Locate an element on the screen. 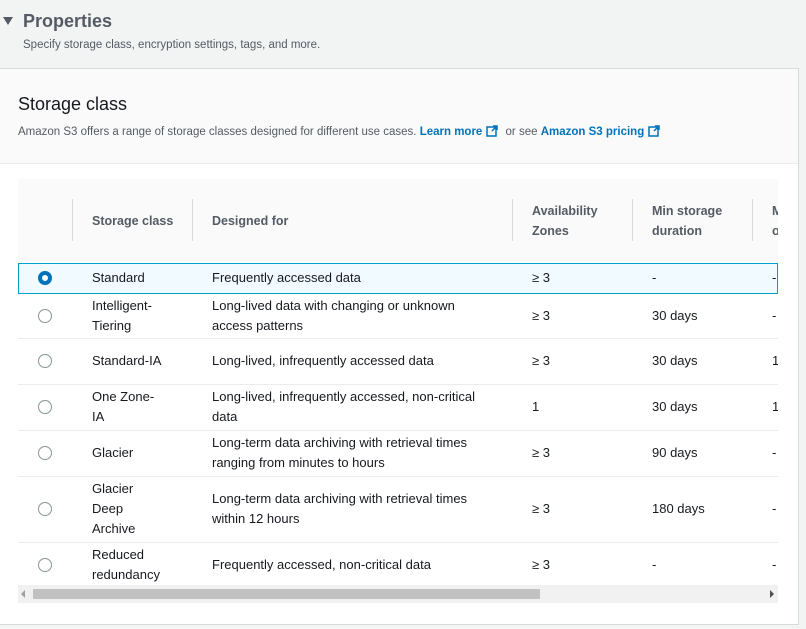 Image resolution: width=806 pixels, height=629 pixels. column-header: Min billable object size is located at coordinates (765, 220).